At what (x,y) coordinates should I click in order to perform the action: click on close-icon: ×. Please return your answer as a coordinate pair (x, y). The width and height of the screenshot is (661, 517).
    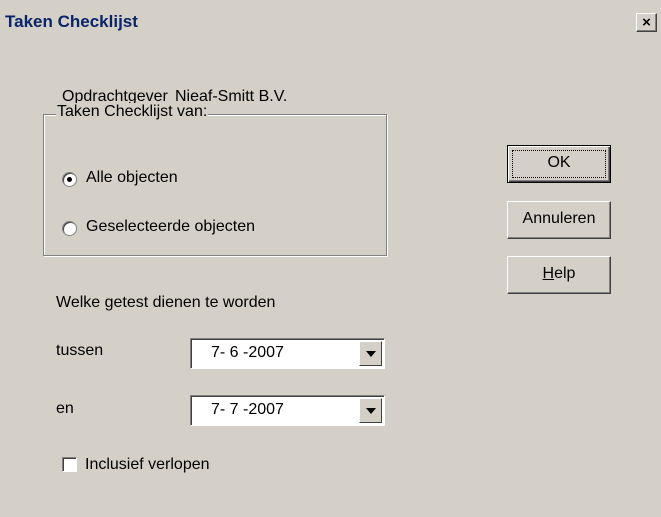
    Looking at the image, I should click on (646, 22).